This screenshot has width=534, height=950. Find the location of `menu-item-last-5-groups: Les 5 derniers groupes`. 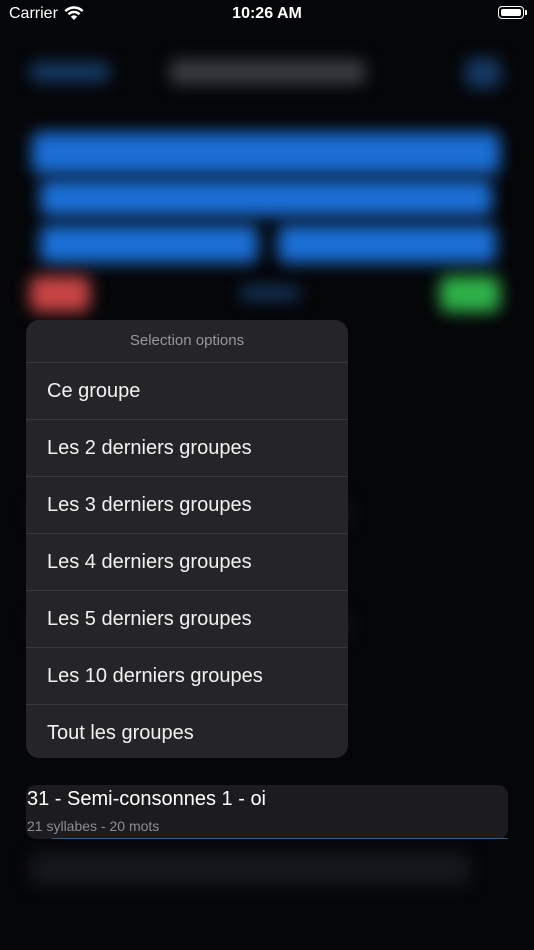

menu-item-last-5-groups: Les 5 derniers groupes is located at coordinates (187, 619).